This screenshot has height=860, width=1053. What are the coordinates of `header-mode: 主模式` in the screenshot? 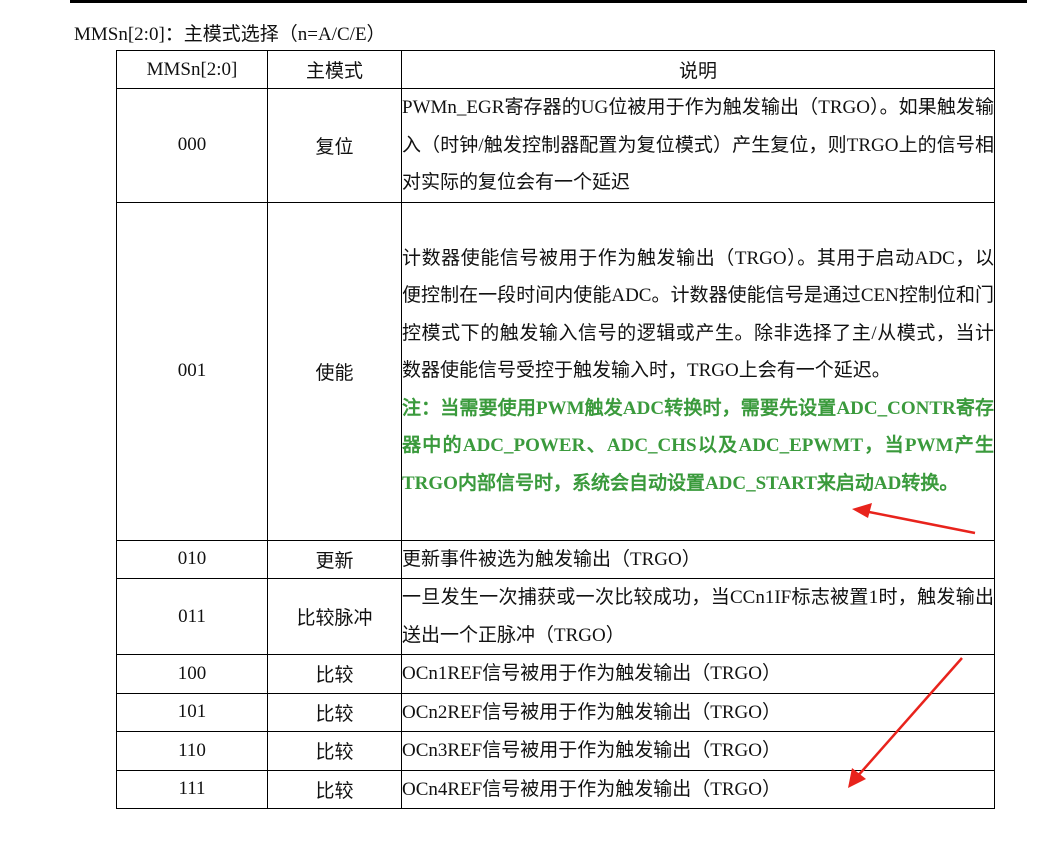 It's located at (334, 69).